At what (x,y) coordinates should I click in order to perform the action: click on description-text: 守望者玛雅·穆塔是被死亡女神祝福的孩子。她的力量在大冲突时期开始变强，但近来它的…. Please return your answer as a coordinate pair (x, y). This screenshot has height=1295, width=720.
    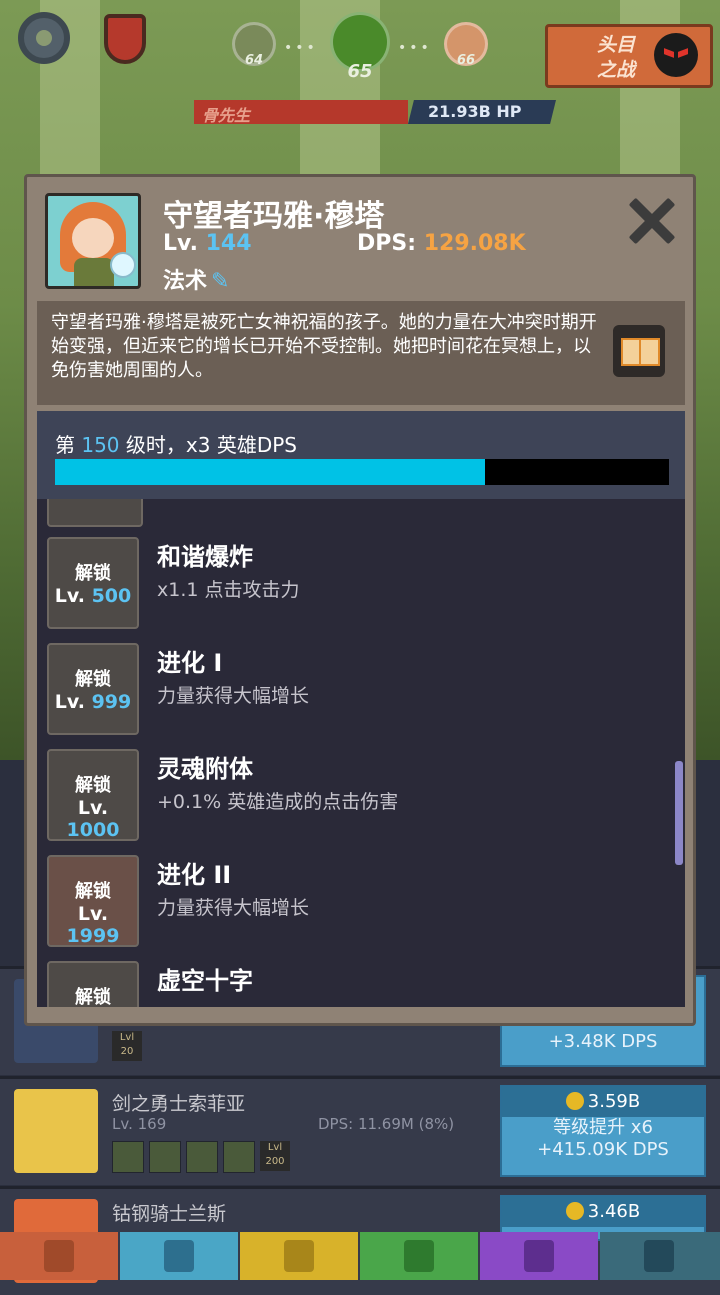
    Looking at the image, I should click on (324, 346).